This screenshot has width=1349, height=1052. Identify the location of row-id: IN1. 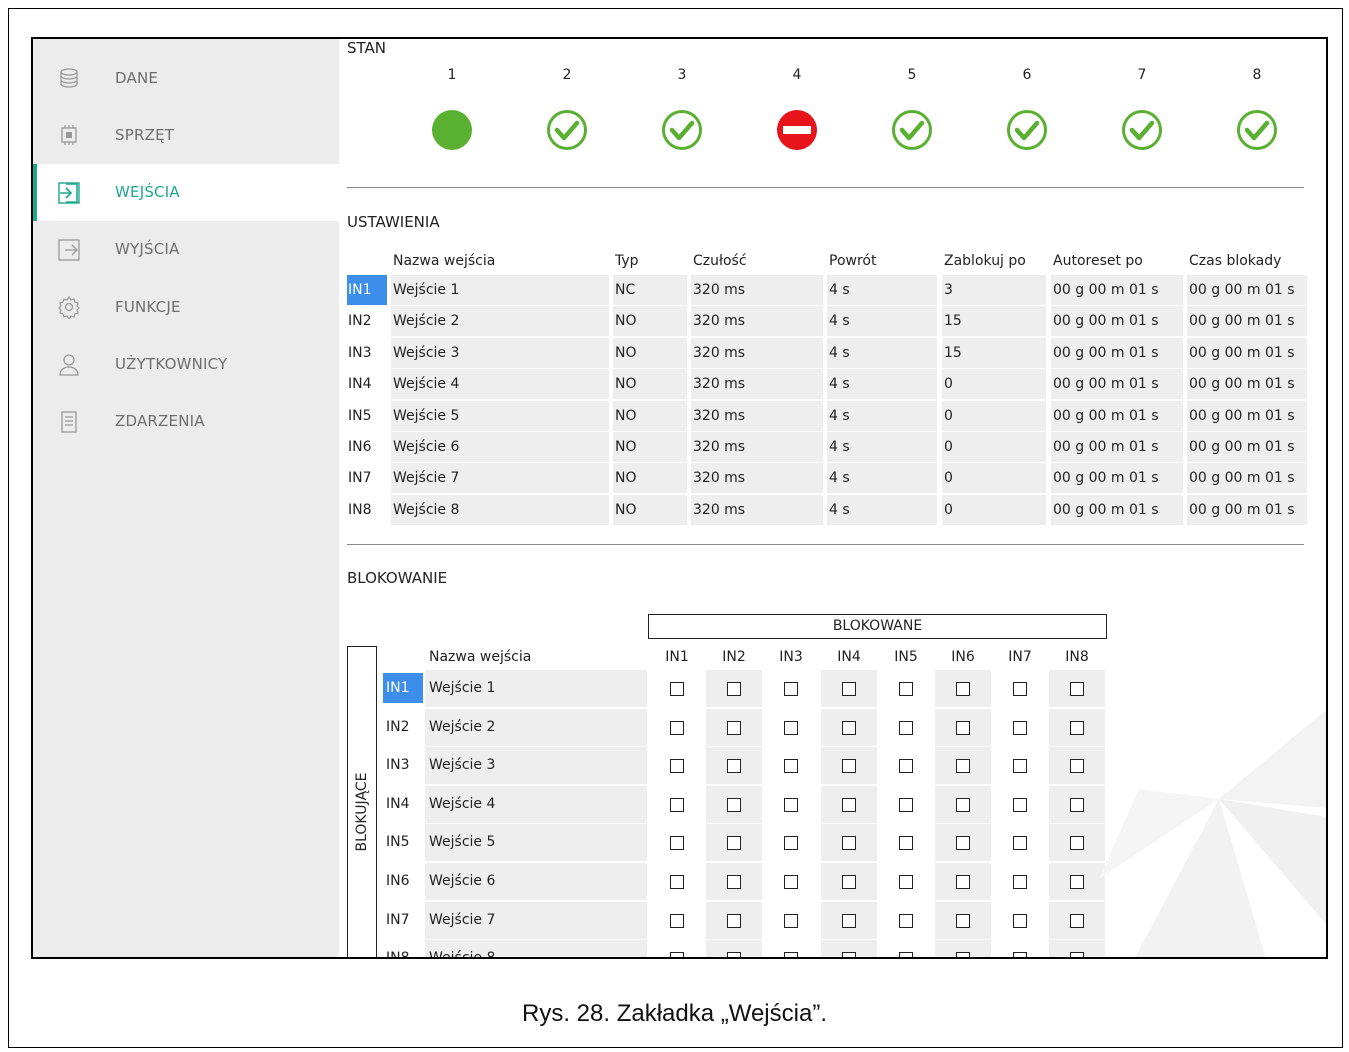
(367, 290).